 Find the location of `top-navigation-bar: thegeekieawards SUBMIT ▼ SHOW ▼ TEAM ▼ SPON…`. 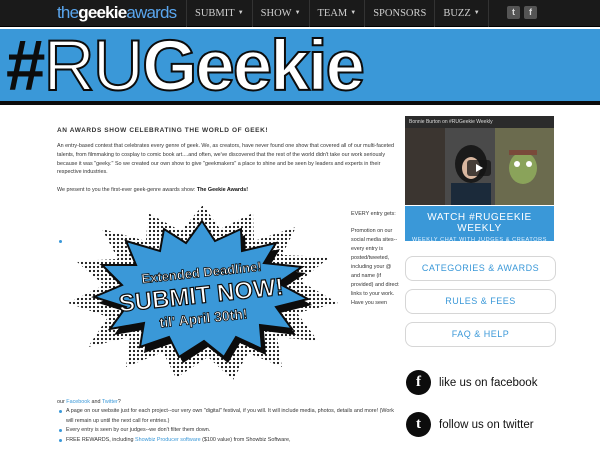

top-navigation-bar: thegeekieawards SUBMIT ▼ SHOW ▼ TEAM ▼ SPON… is located at coordinates (300, 13).